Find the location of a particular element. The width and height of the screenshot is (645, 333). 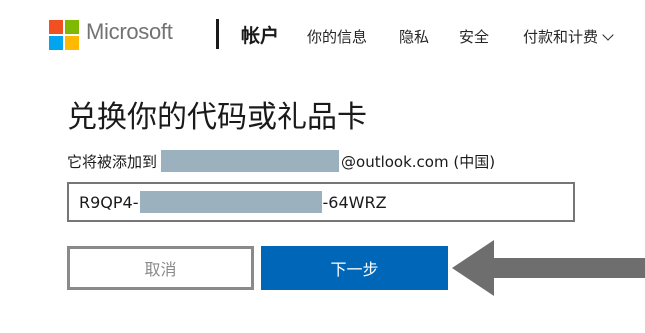

nav-payment-billing-label: 付款和计费 is located at coordinates (561, 37).